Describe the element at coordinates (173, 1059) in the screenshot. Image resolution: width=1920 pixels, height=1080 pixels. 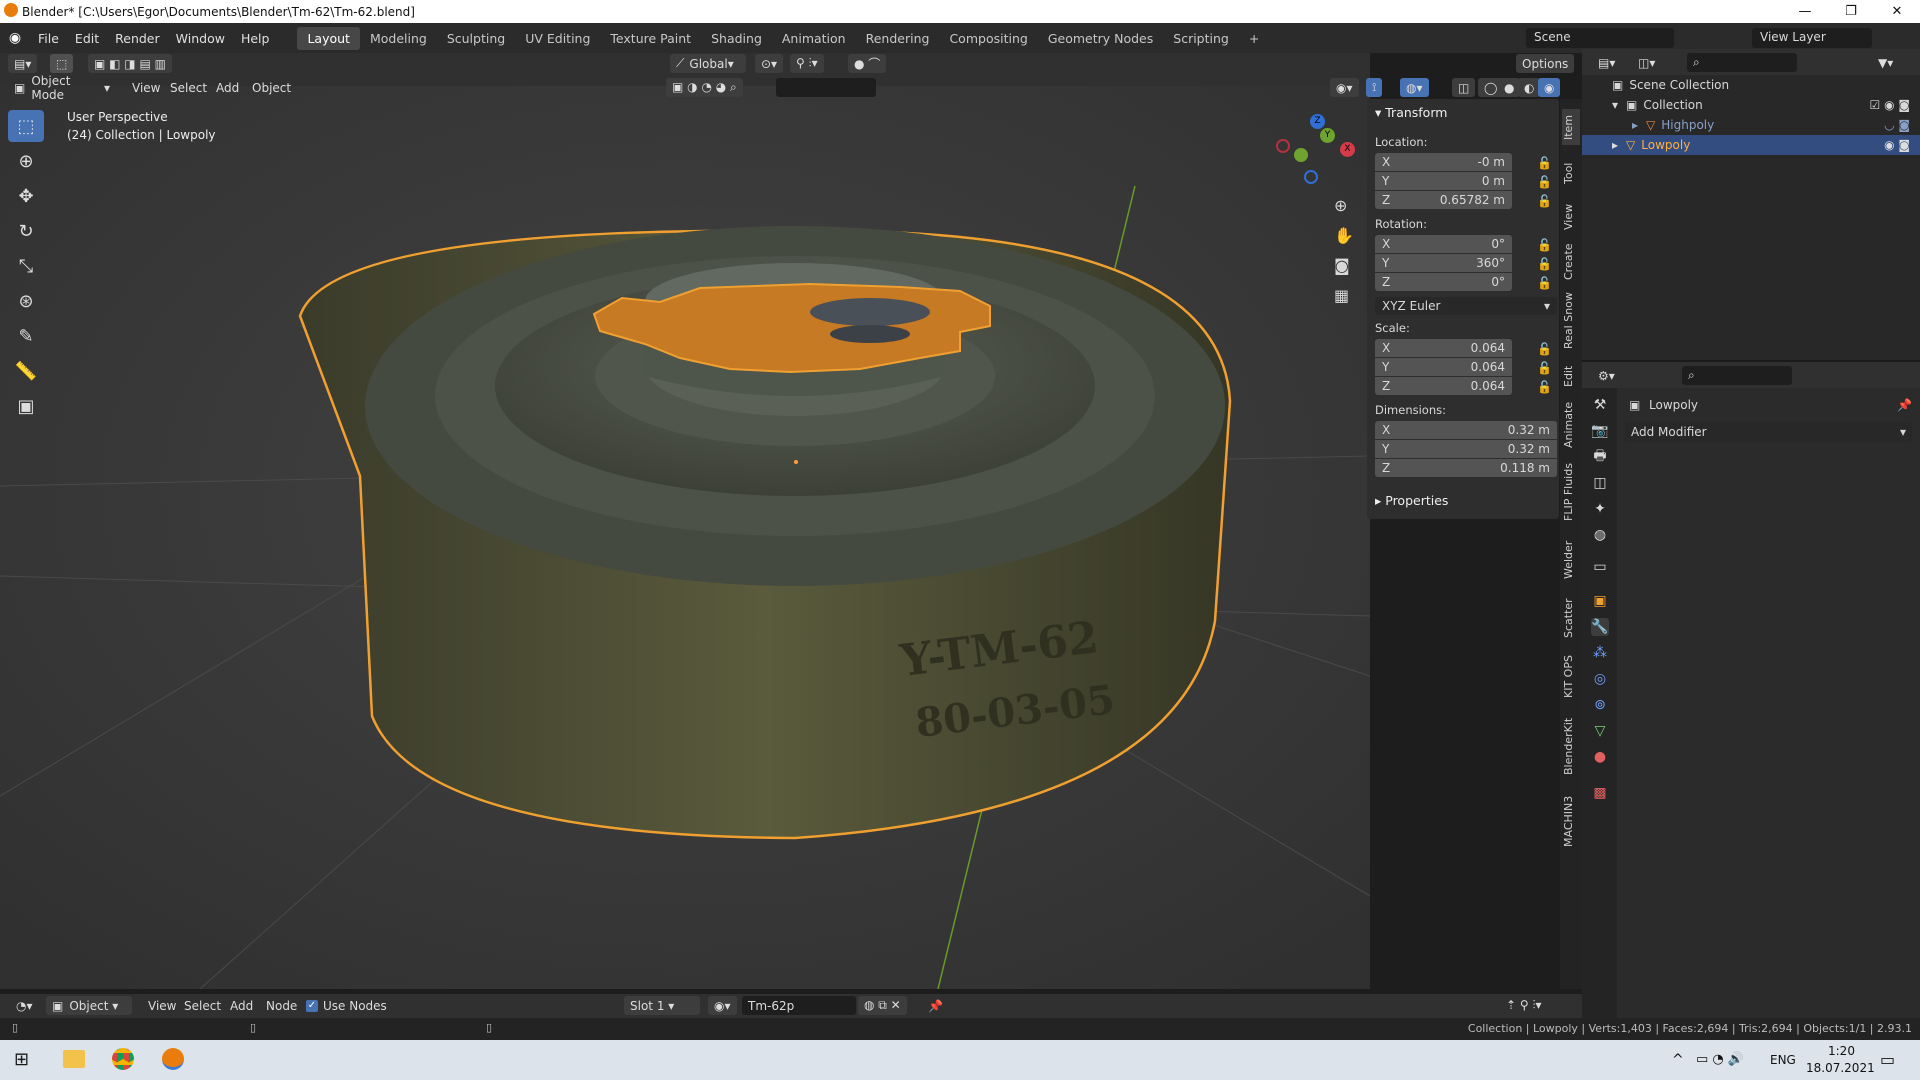
I see `blender-taskbar-icon` at that location.